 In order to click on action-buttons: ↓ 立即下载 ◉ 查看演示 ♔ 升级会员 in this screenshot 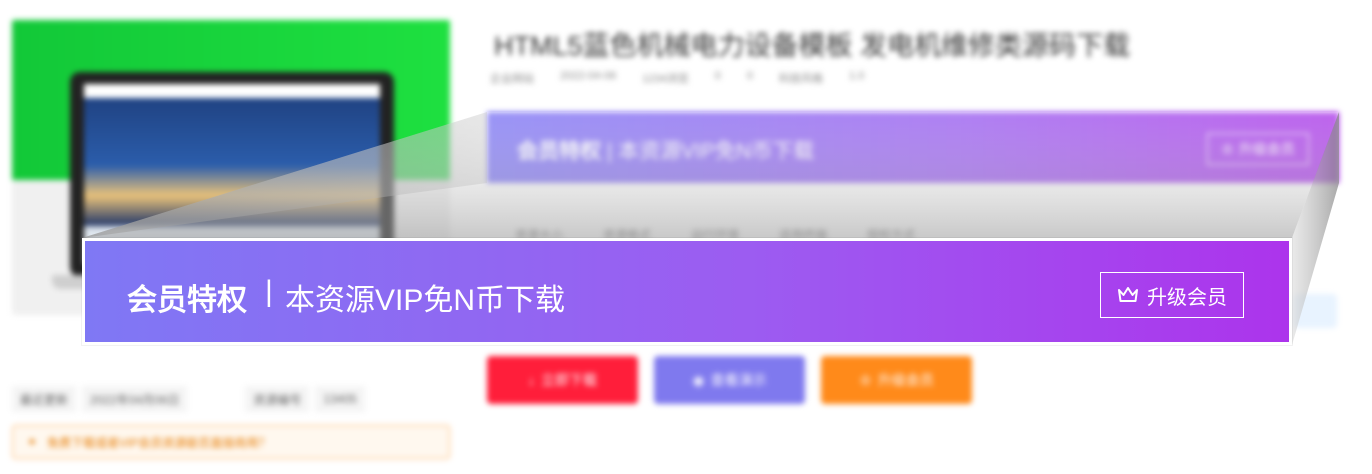, I will do `click(729, 380)`.